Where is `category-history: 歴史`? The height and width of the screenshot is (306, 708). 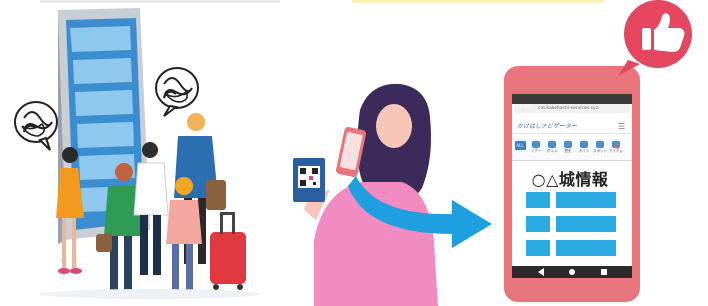
category-history: 歴史 is located at coordinates (568, 147).